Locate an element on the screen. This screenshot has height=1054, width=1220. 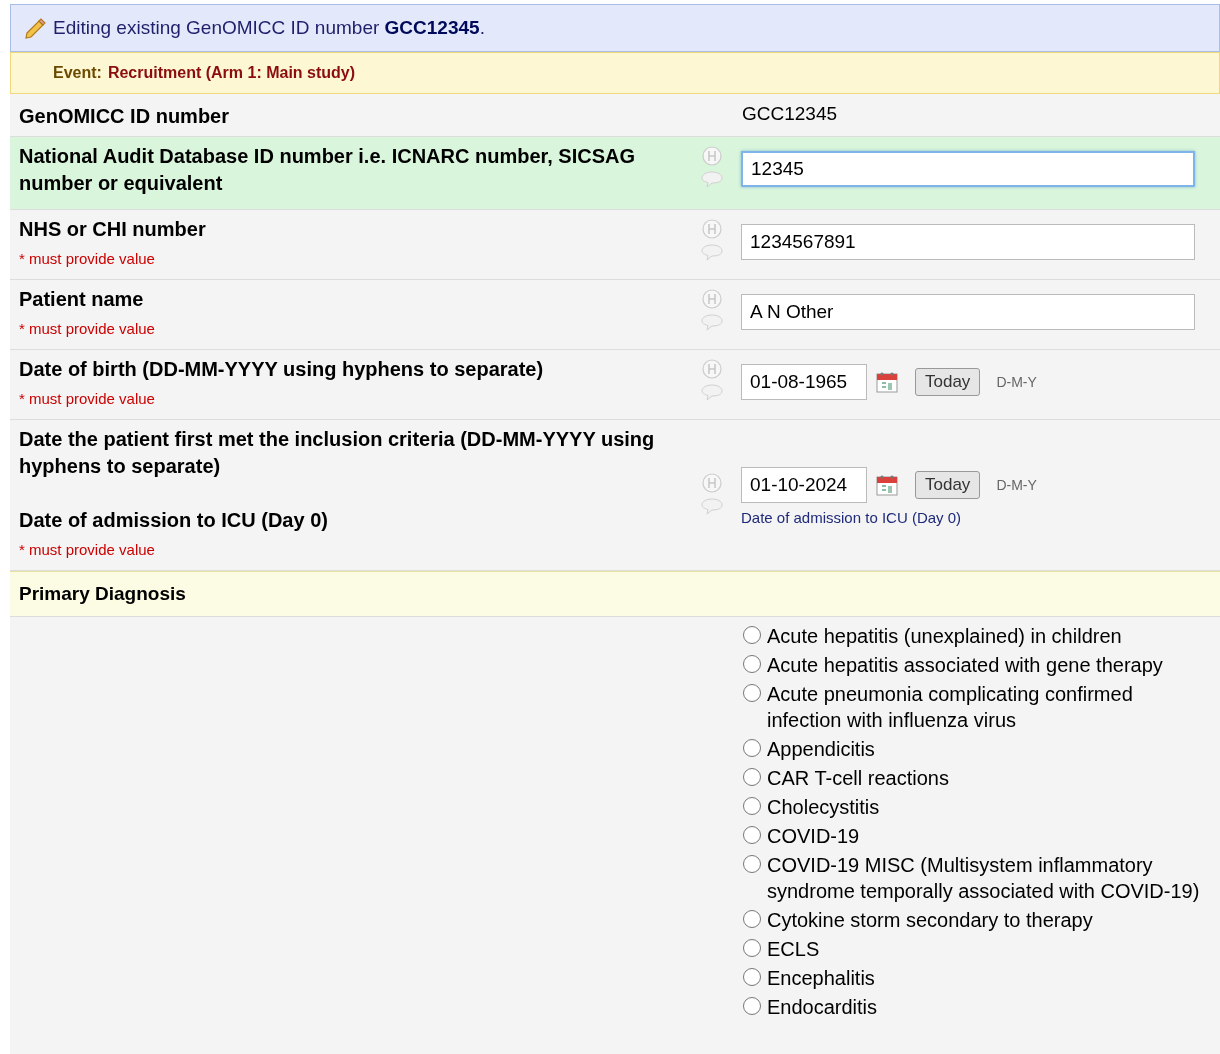
pencil-icon is located at coordinates (35, 28).